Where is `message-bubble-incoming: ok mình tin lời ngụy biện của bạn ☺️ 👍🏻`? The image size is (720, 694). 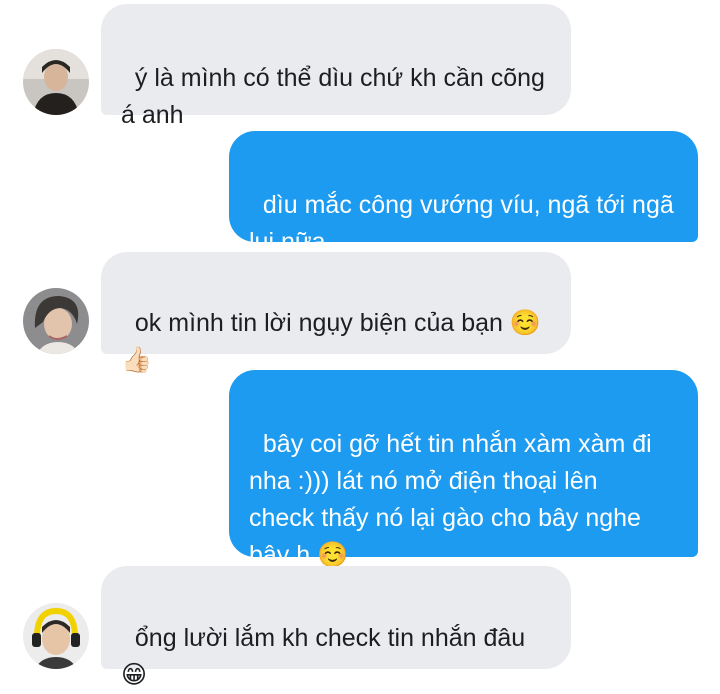
message-bubble-incoming: ok mình tin lời ngụy biện của bạn ☺️ 👍🏻 is located at coordinates (336, 313).